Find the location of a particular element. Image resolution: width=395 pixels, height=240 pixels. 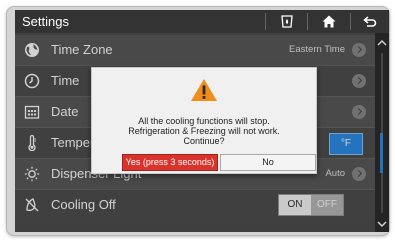

filter-button is located at coordinates (287, 21).